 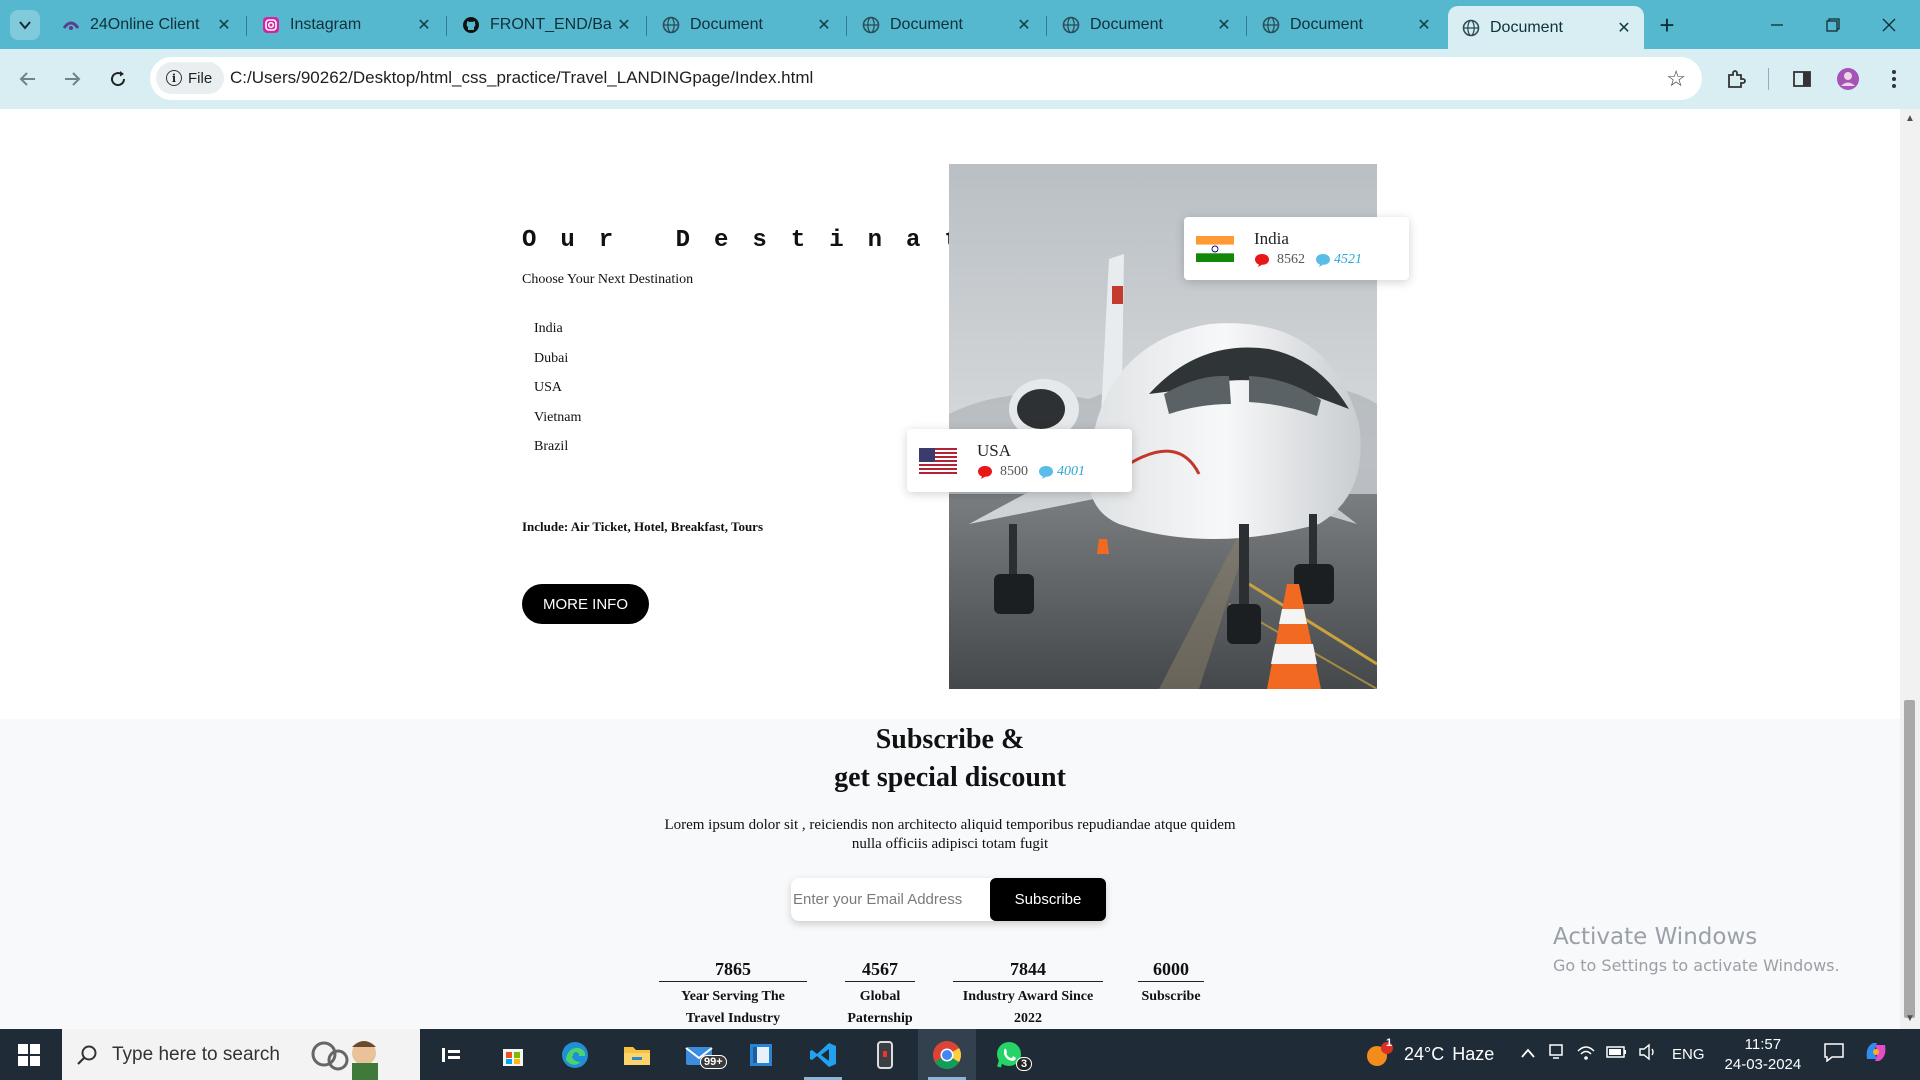 I want to click on comment-icon, so click(x=1323, y=260).